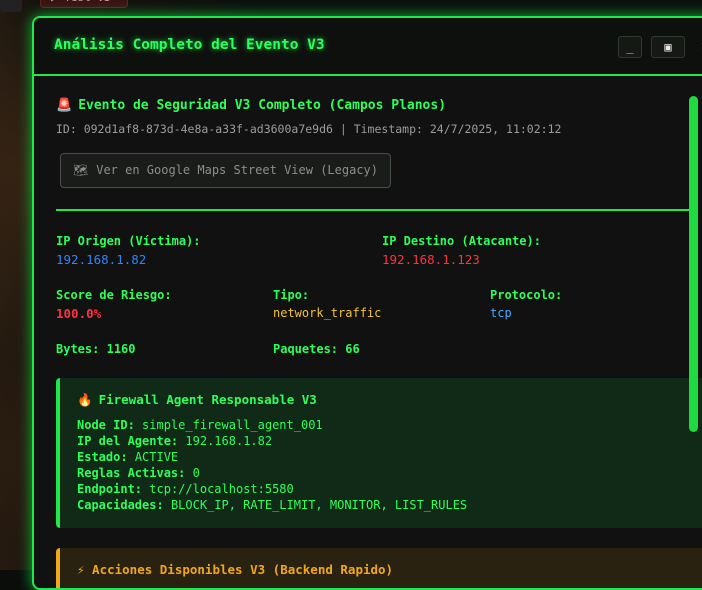 This screenshot has height=590, width=702. I want to click on protocol-value: tcp, so click(501, 313).